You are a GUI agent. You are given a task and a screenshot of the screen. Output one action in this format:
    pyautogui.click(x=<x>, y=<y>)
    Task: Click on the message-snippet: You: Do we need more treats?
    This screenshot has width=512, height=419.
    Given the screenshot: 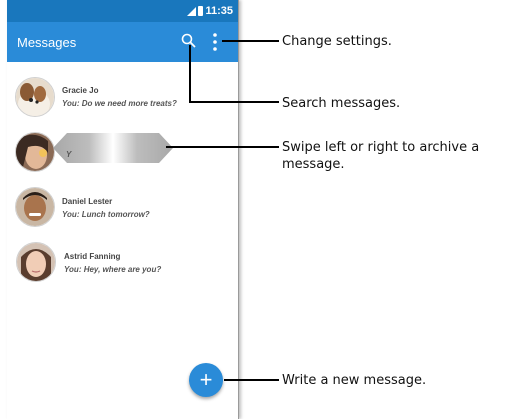 What is the action you would take?
    pyautogui.click(x=119, y=103)
    